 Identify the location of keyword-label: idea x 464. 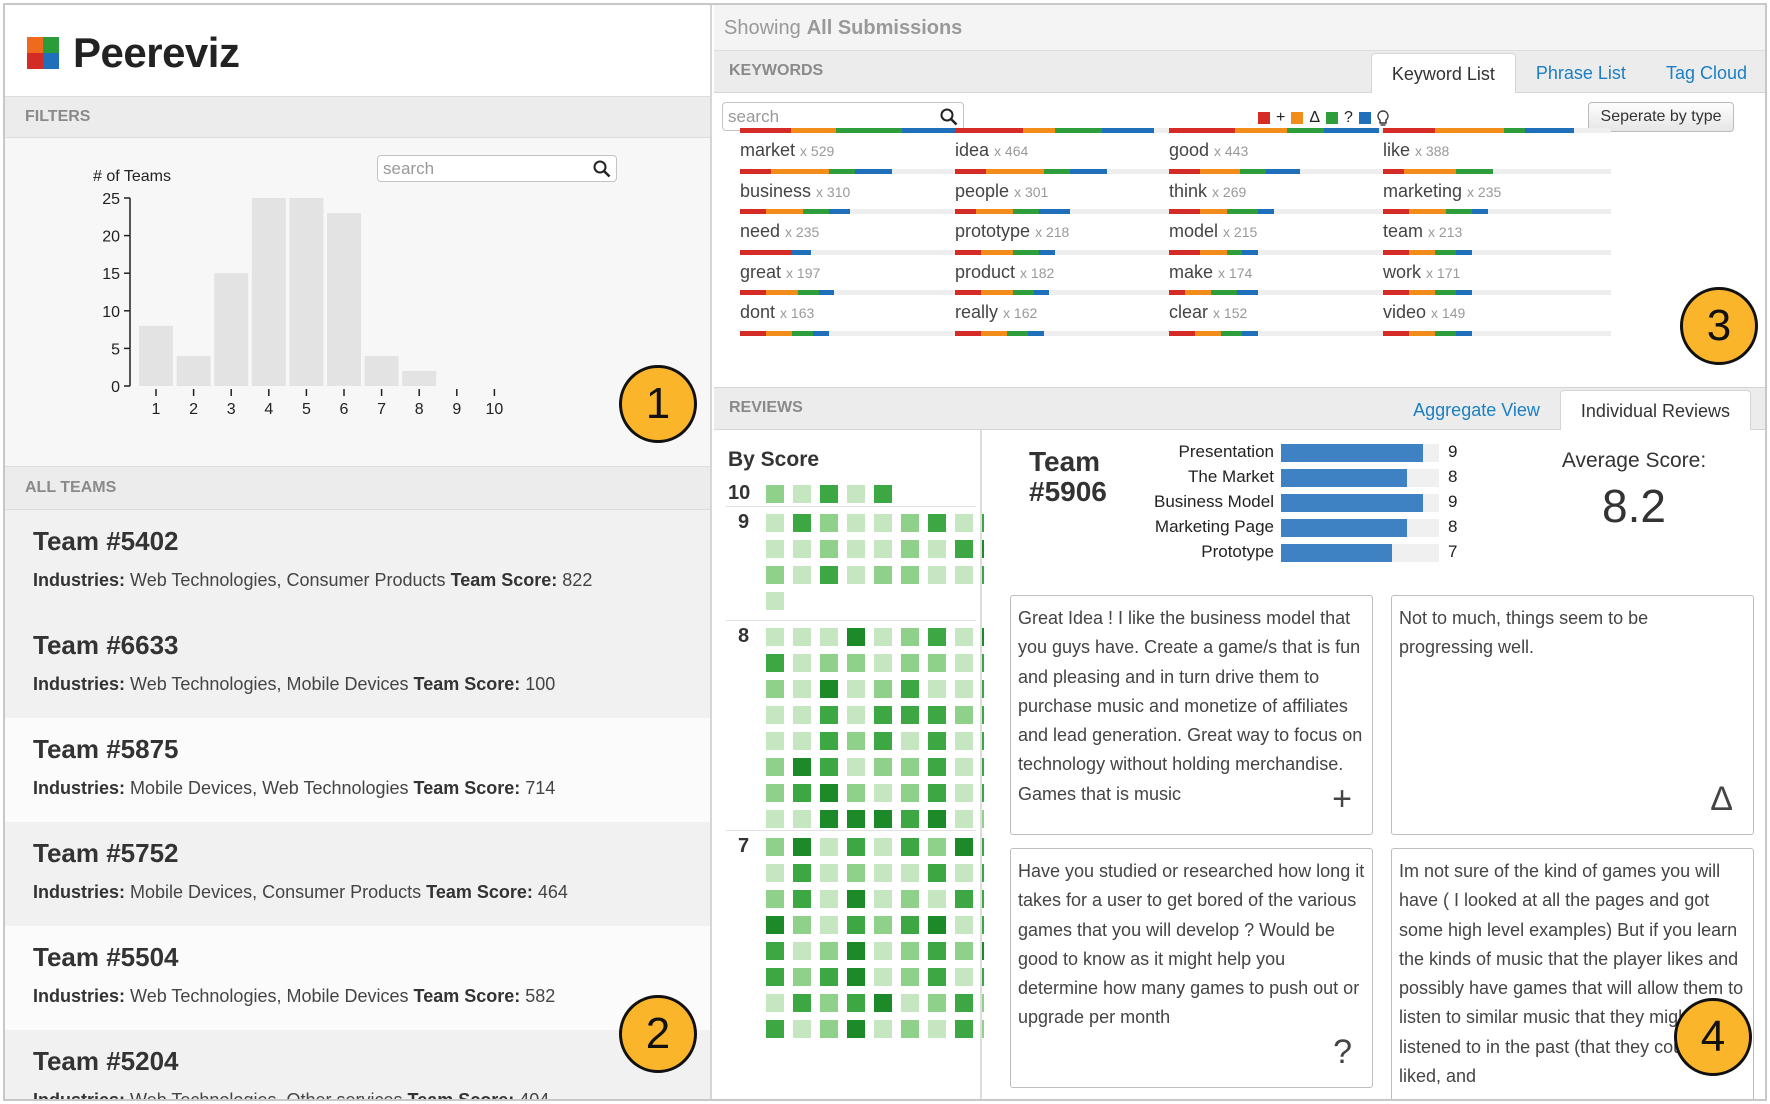
(991, 150).